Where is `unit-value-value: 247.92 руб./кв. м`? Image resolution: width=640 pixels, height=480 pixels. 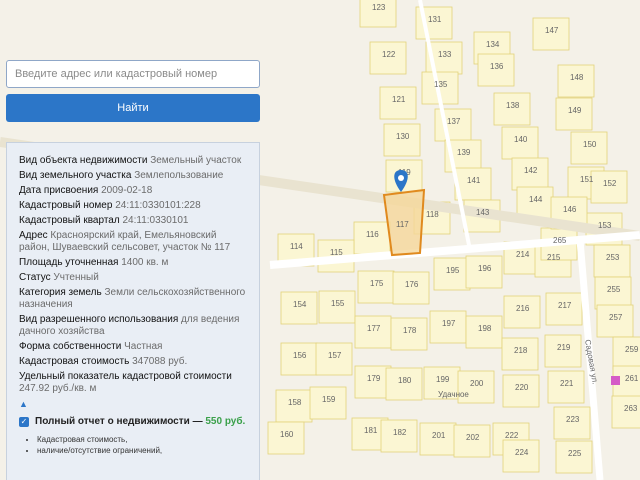 unit-value-value: 247.92 руб./кв. м is located at coordinates (58, 388).